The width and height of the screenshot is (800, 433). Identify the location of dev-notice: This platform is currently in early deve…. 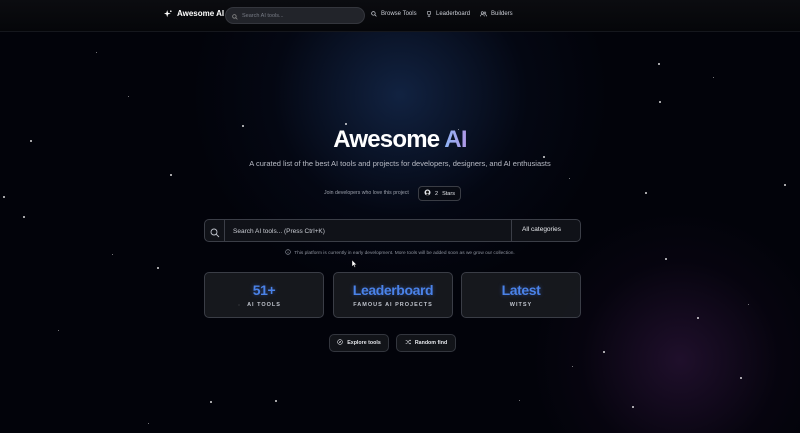
(400, 253).